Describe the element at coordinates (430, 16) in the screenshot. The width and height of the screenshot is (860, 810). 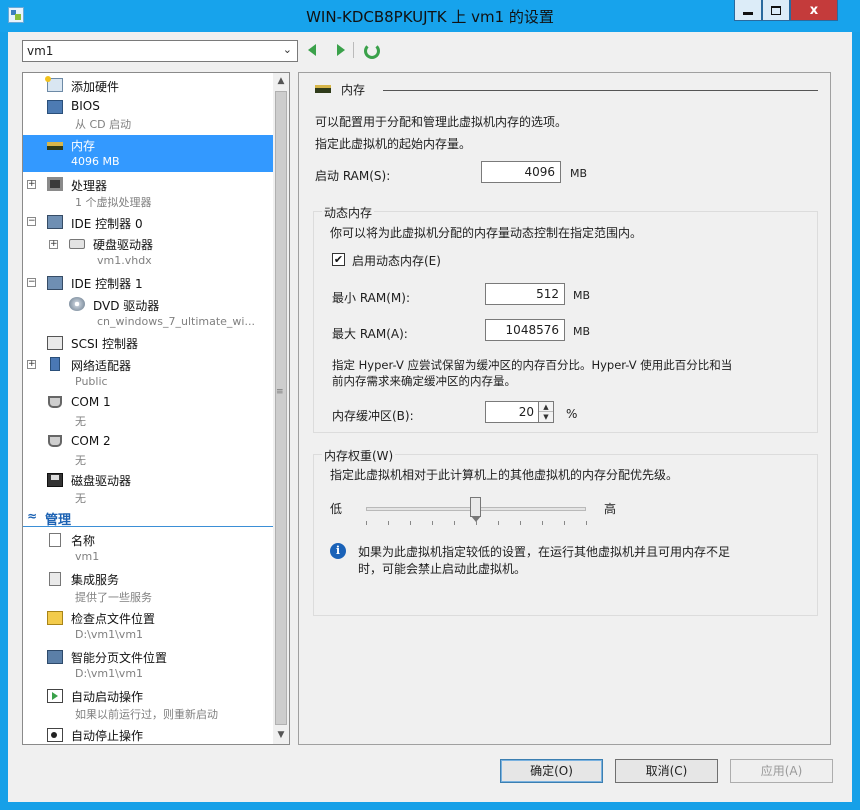
I see `title-bar: WIN-KDCB8PKUJTK 上 vm1 的设置 x` at that location.